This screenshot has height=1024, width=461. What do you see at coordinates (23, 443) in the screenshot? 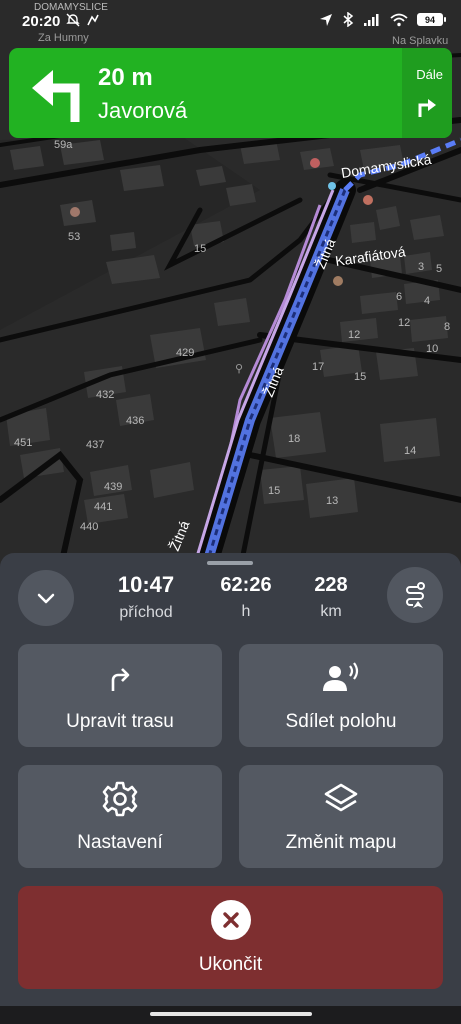
I see `house-number: 451` at bounding box center [23, 443].